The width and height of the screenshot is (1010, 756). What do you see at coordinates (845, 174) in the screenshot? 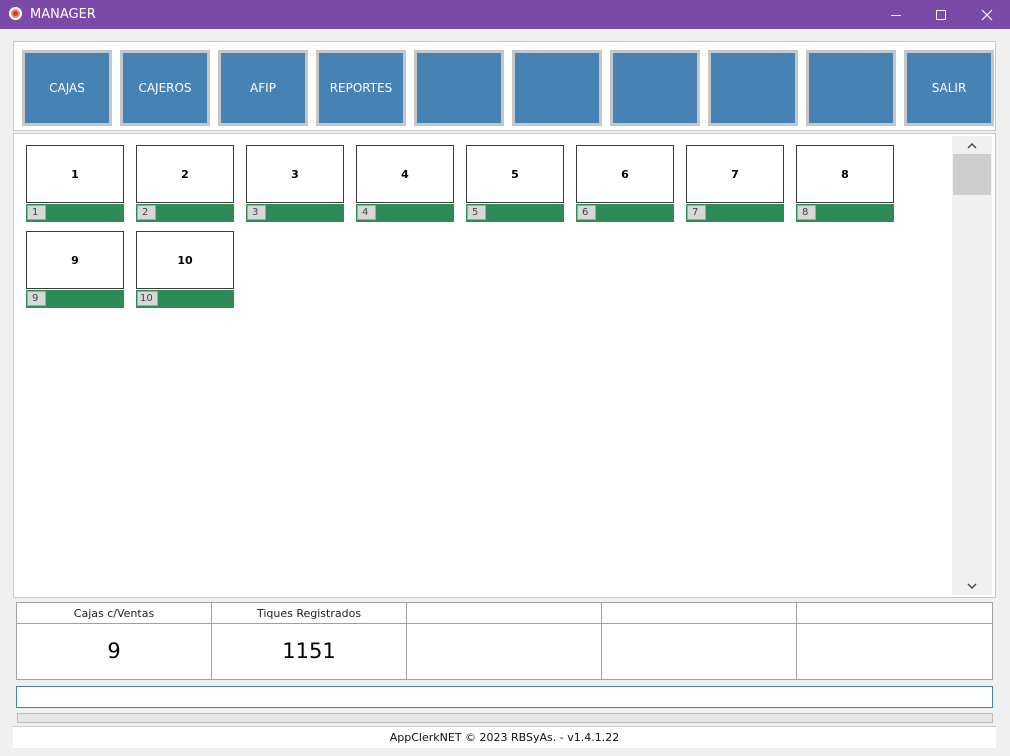
I see `register-title: 8` at bounding box center [845, 174].